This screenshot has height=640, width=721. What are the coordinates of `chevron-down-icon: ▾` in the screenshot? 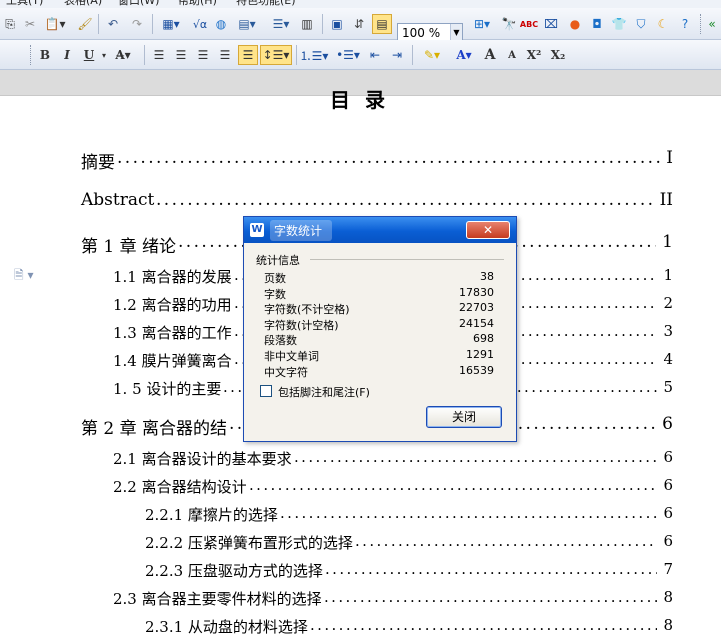 It's located at (104, 55).